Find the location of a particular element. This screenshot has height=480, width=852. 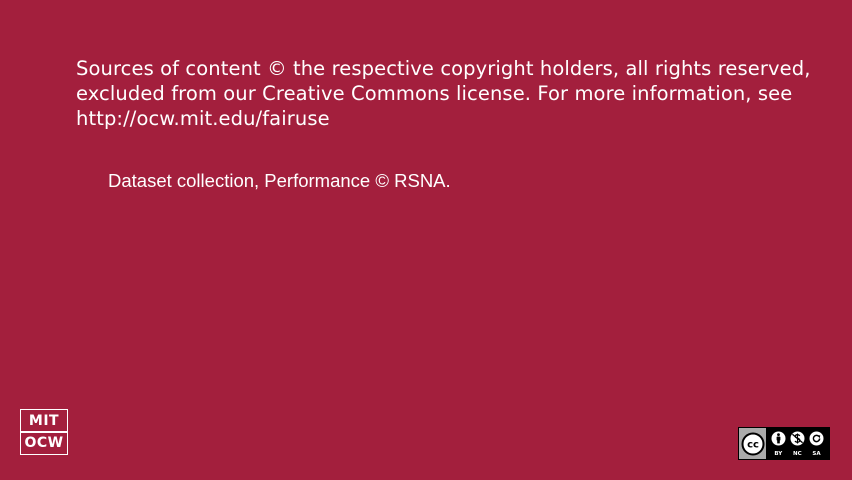

cc-label-by: BY is located at coordinates (778, 454).